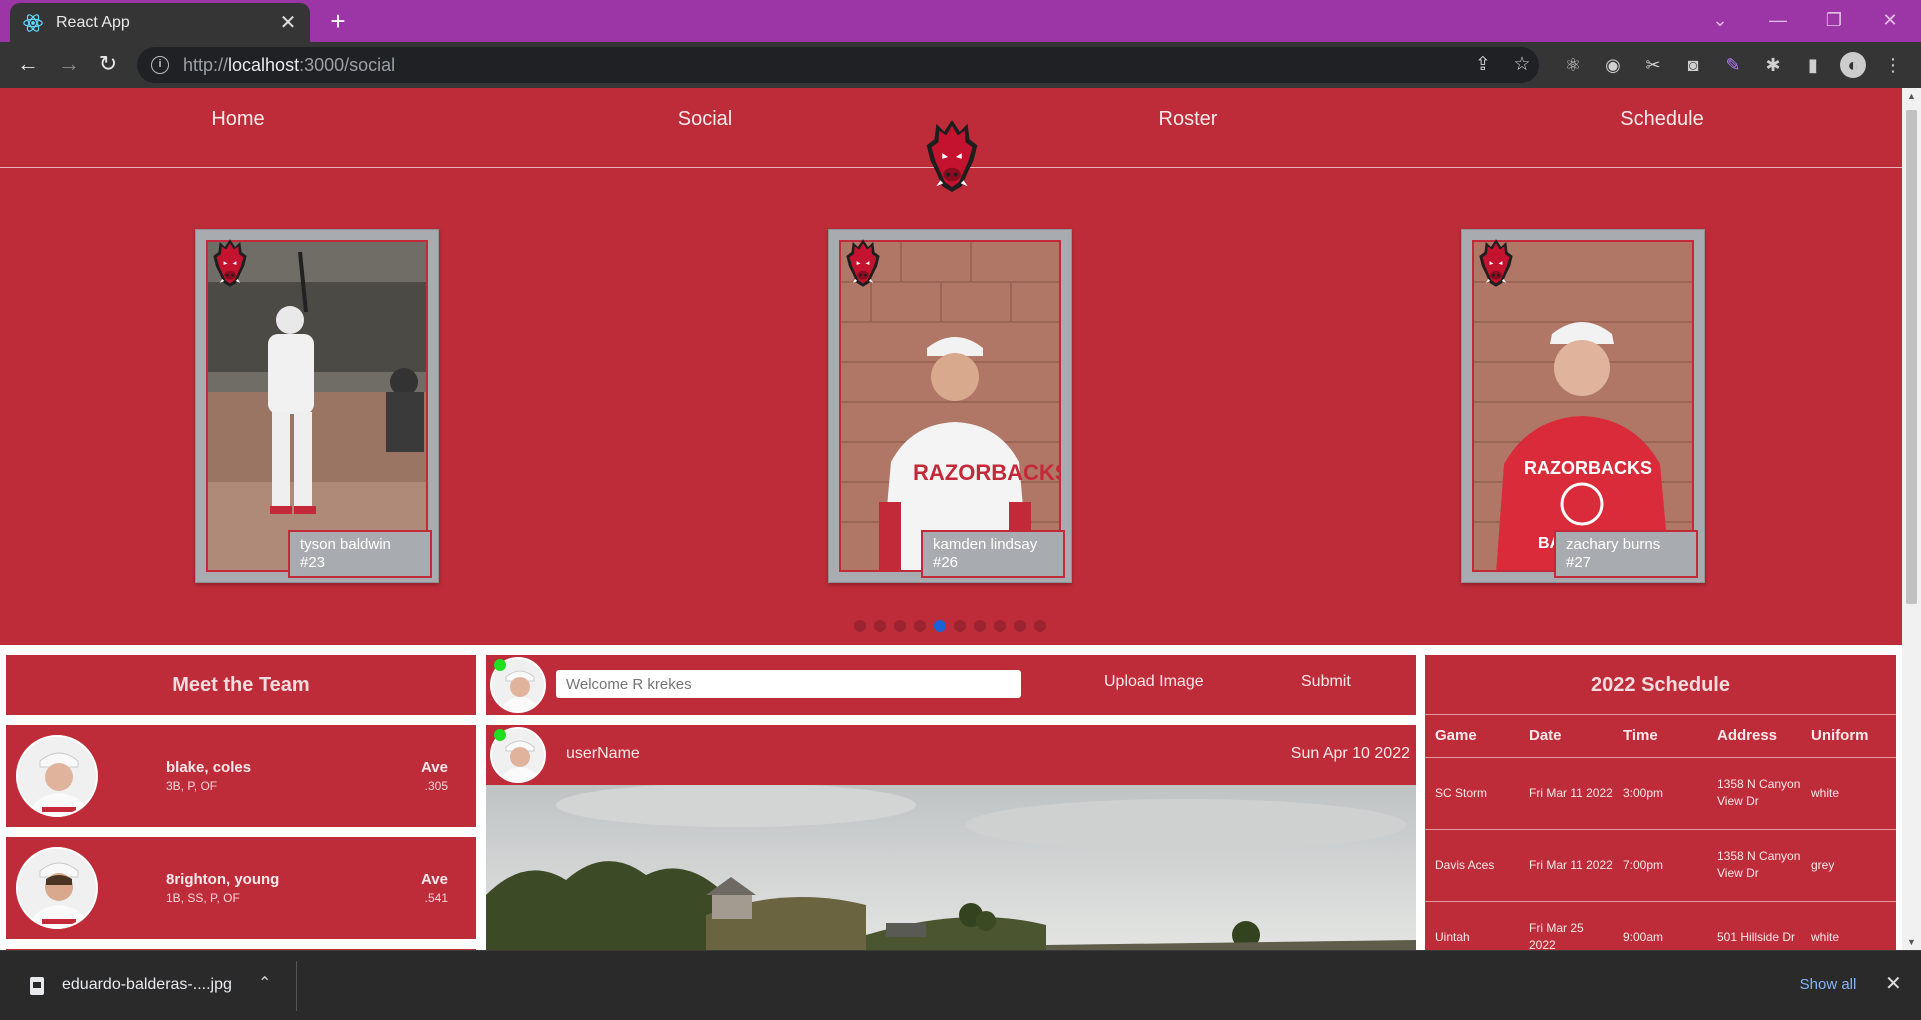 Image resolution: width=1921 pixels, height=1020 pixels. I want to click on player-card: RAZORBACKS BASEBALL zachary burns #27, so click(1583, 406).